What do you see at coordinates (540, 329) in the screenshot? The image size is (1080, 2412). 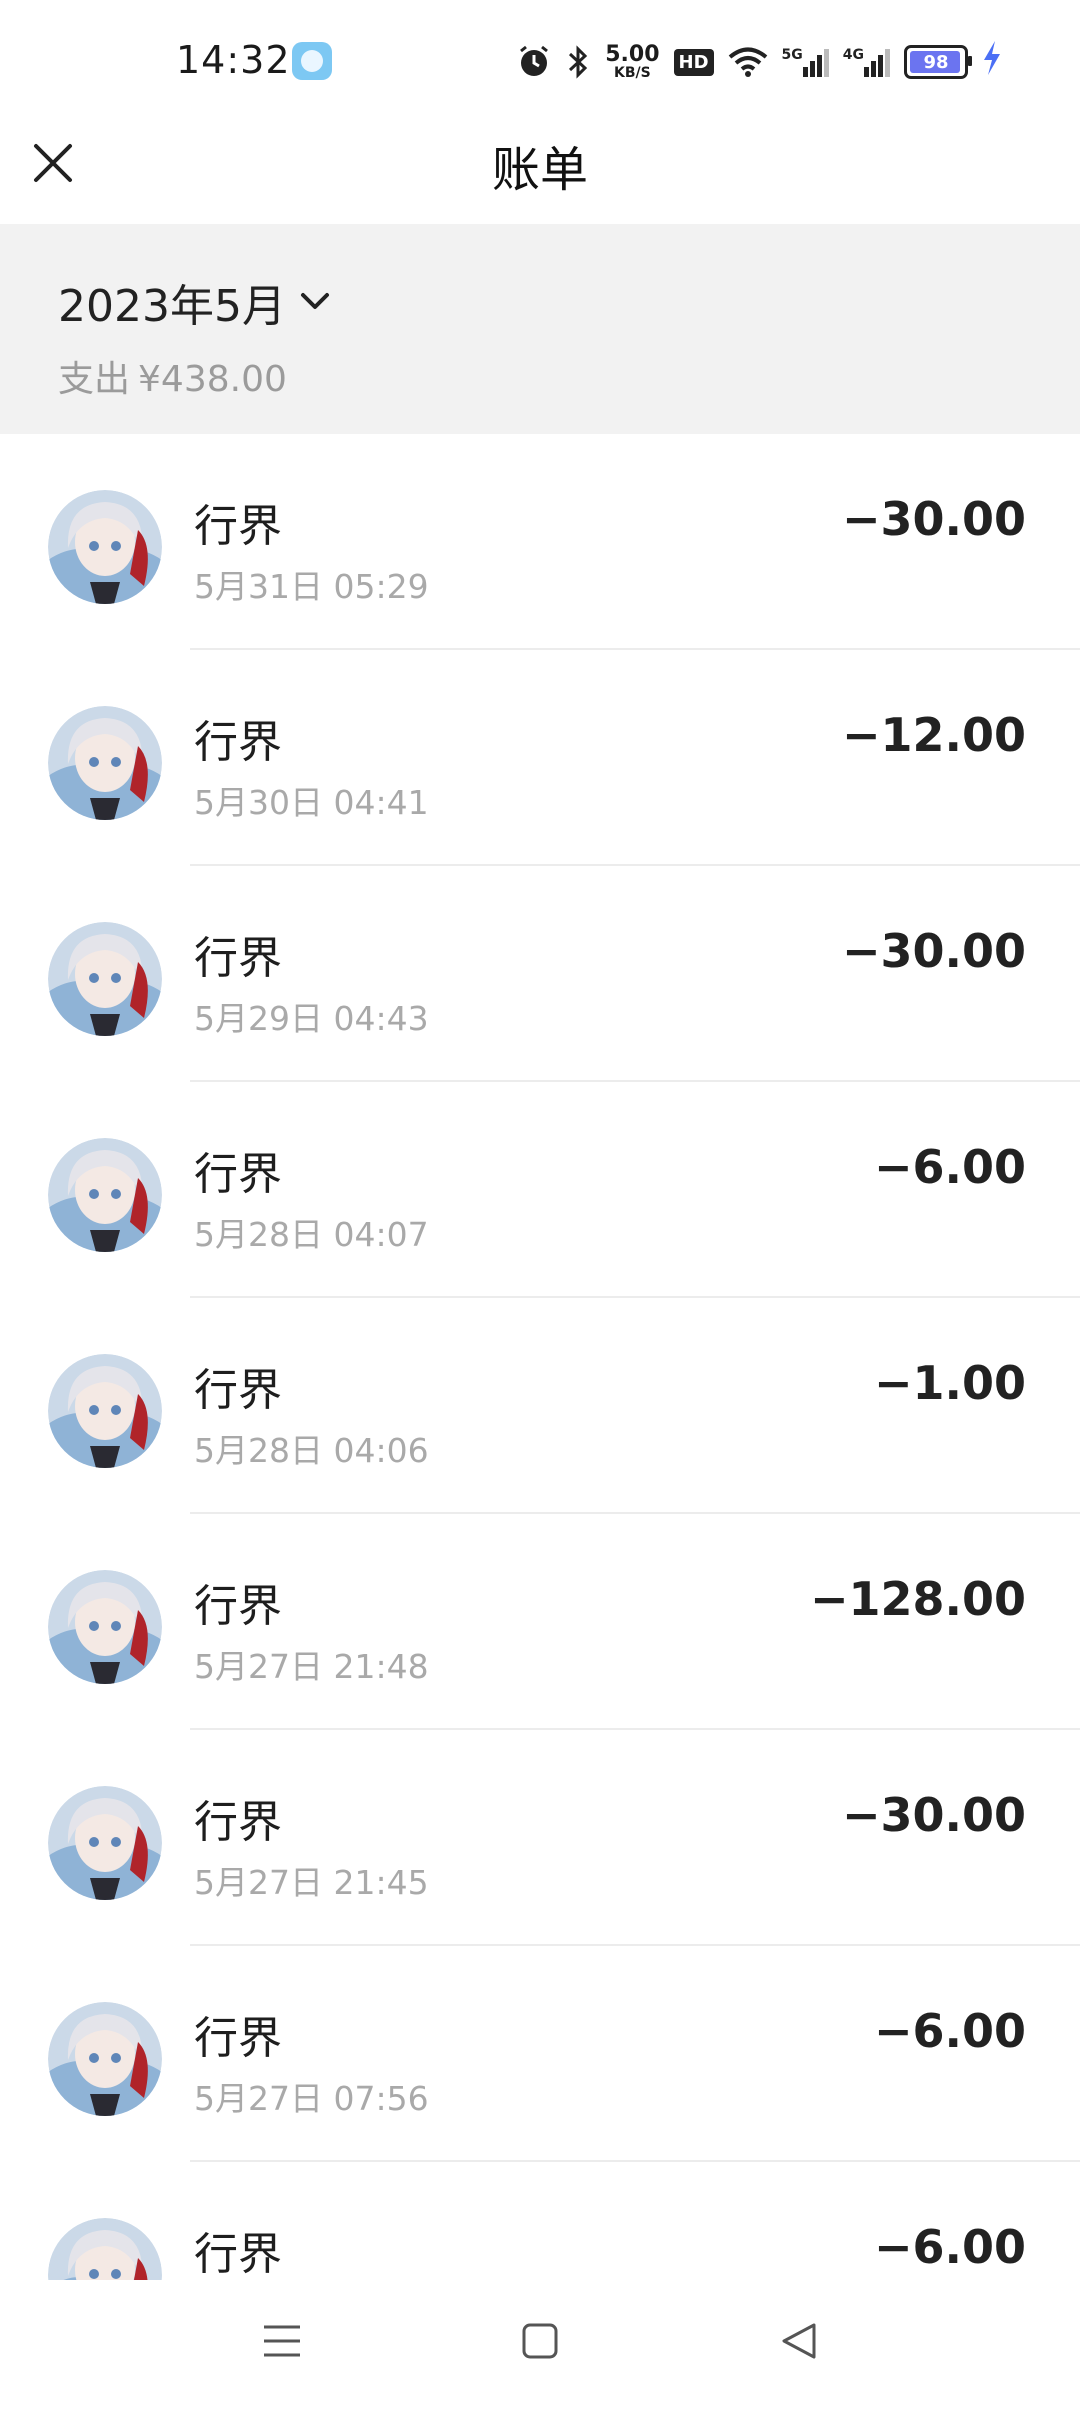 I see `month-summary: 2023年5月 支出 ¥438.00` at bounding box center [540, 329].